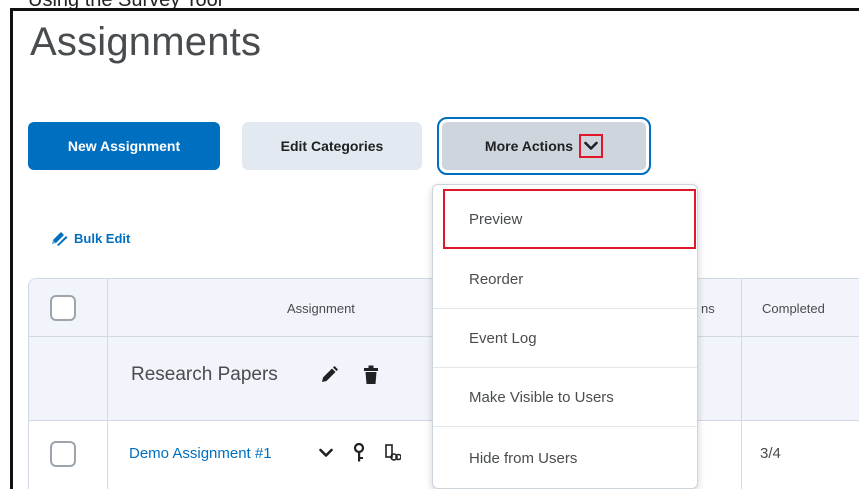 The width and height of the screenshot is (859, 489). Describe the element at coordinates (393, 453) in the screenshot. I see `rubric-icon` at that location.